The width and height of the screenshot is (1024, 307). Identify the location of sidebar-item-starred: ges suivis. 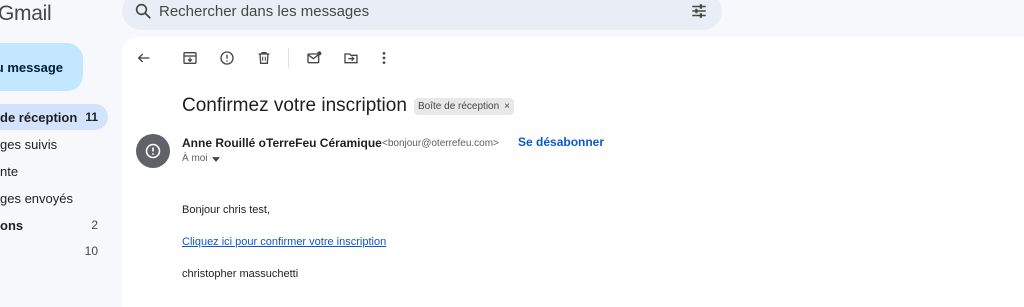
(54, 144).